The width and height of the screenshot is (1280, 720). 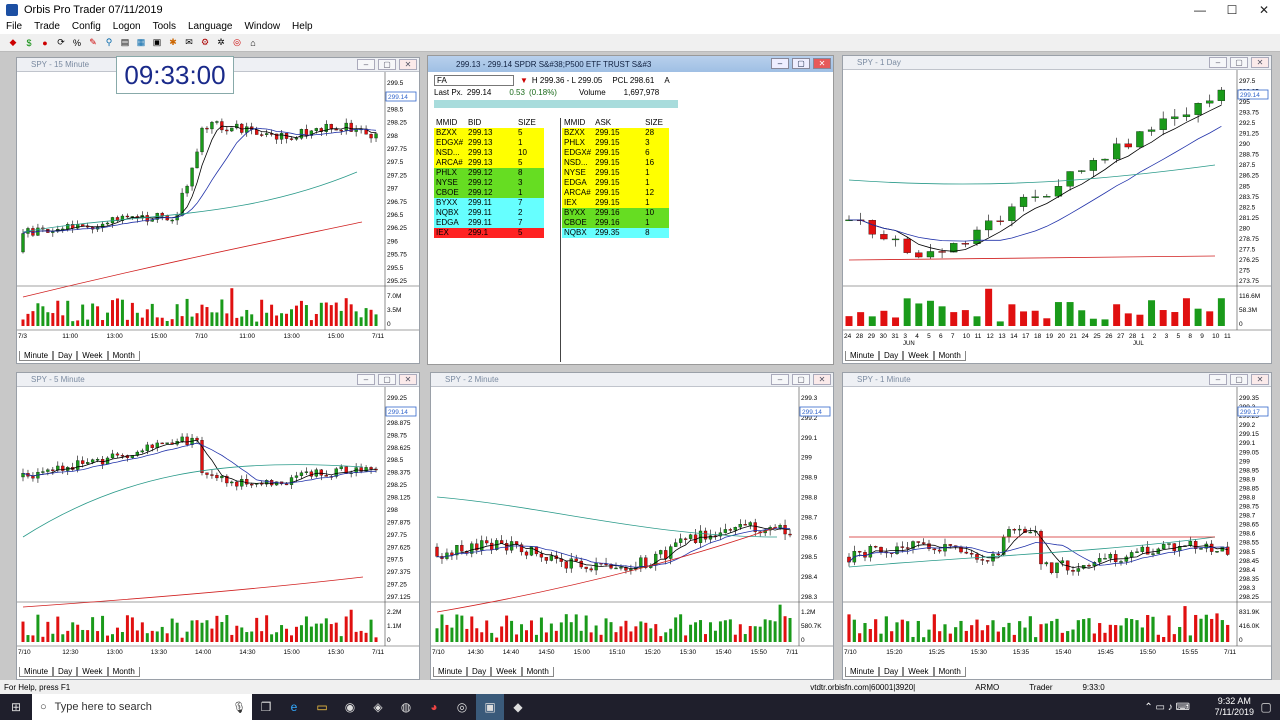 What do you see at coordinates (489, 133) in the screenshot?
I see `bid-row: BZXX 299.13 5` at bounding box center [489, 133].